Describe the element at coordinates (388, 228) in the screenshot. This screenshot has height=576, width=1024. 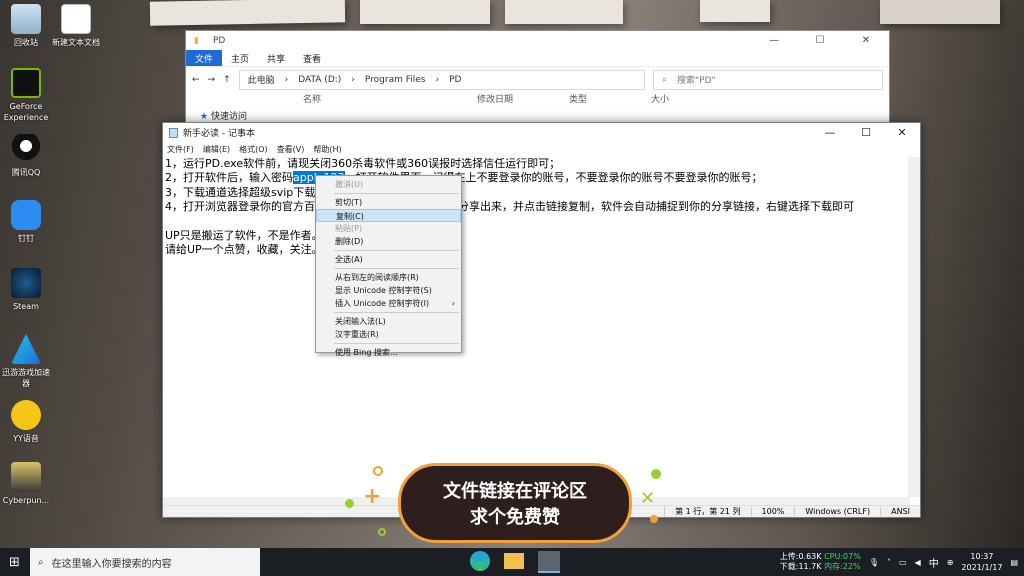
I see `menu-item-paste: 粘贴(P)` at that location.